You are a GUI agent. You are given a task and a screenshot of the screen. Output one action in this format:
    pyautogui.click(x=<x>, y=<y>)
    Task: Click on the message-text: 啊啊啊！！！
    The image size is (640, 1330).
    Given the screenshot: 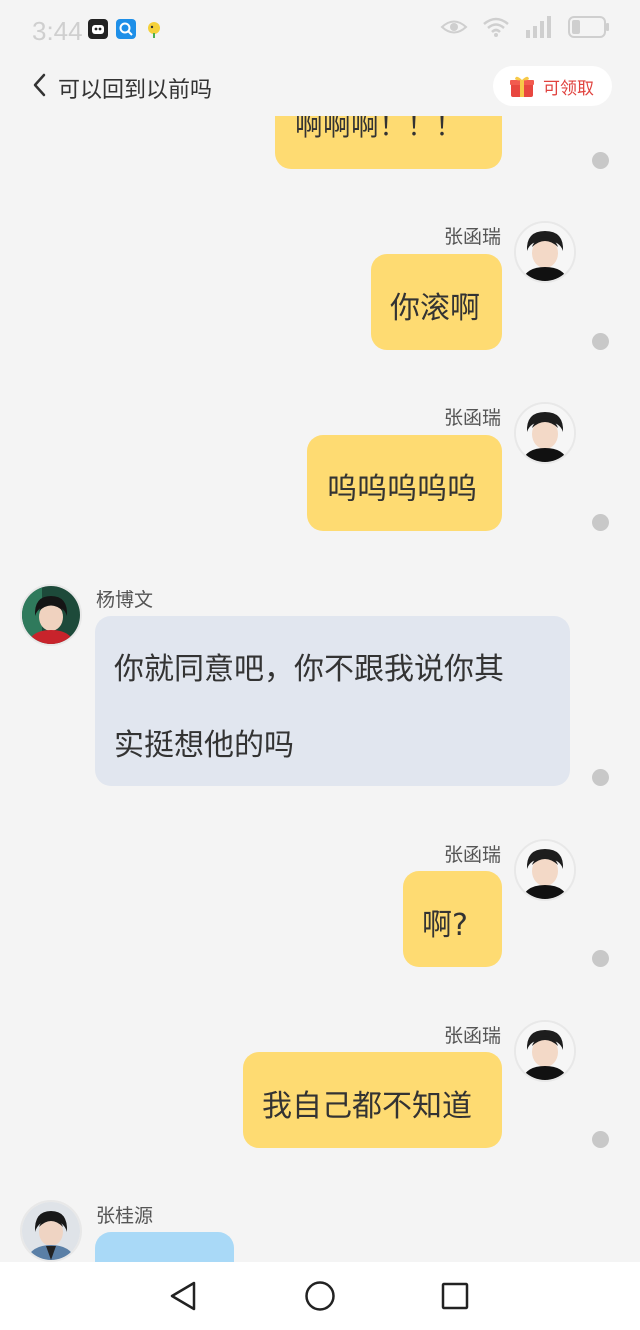 What is the action you would take?
    pyautogui.click(x=379, y=129)
    